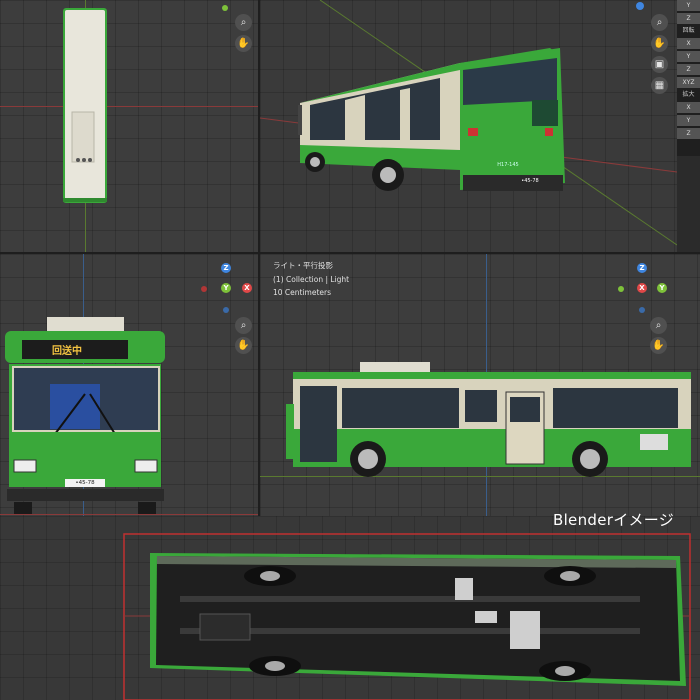 The image size is (700, 700). What do you see at coordinates (129, 126) in the screenshot?
I see `viewport-top-left: ⌕ ✋` at bounding box center [129, 126].